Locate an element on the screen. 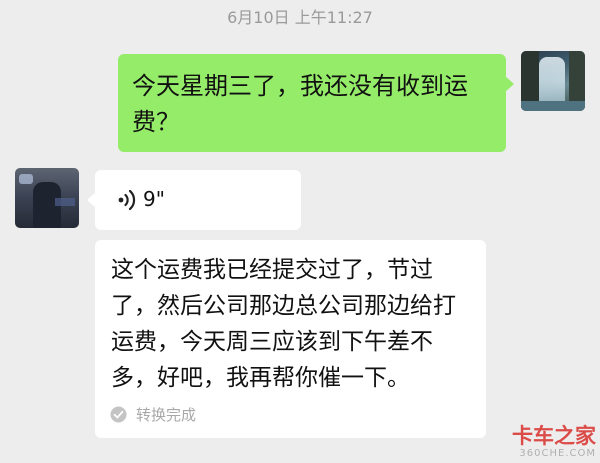 Image resolution: width=600 pixels, height=463 pixels. voice-message-bubble: 9" is located at coordinates (194, 200).